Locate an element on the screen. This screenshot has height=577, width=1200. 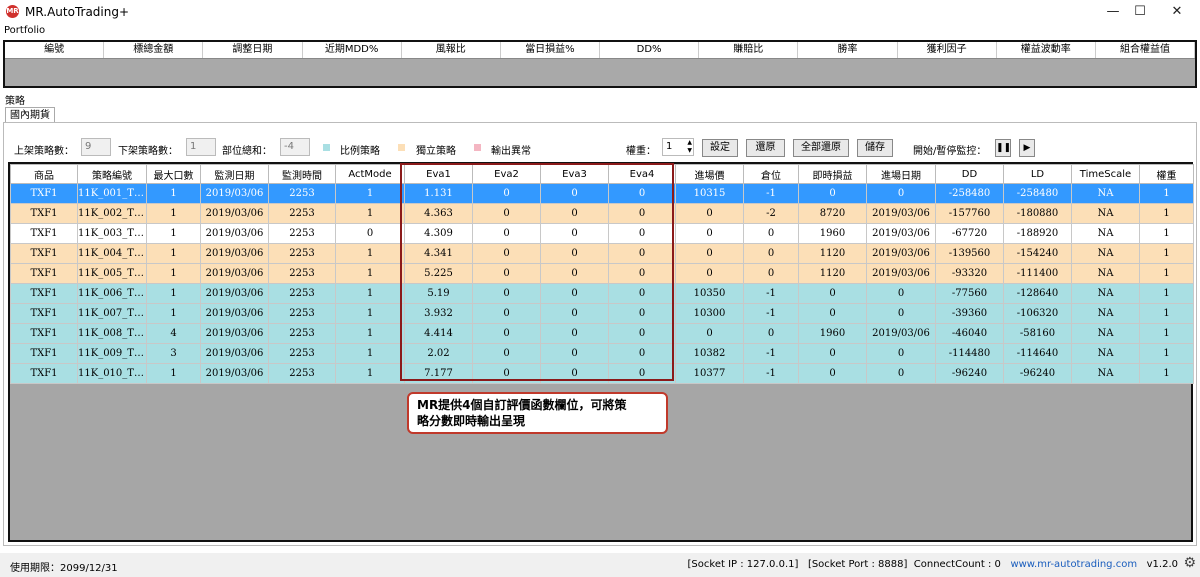
column-header: LD is located at coordinates (1037, 174).